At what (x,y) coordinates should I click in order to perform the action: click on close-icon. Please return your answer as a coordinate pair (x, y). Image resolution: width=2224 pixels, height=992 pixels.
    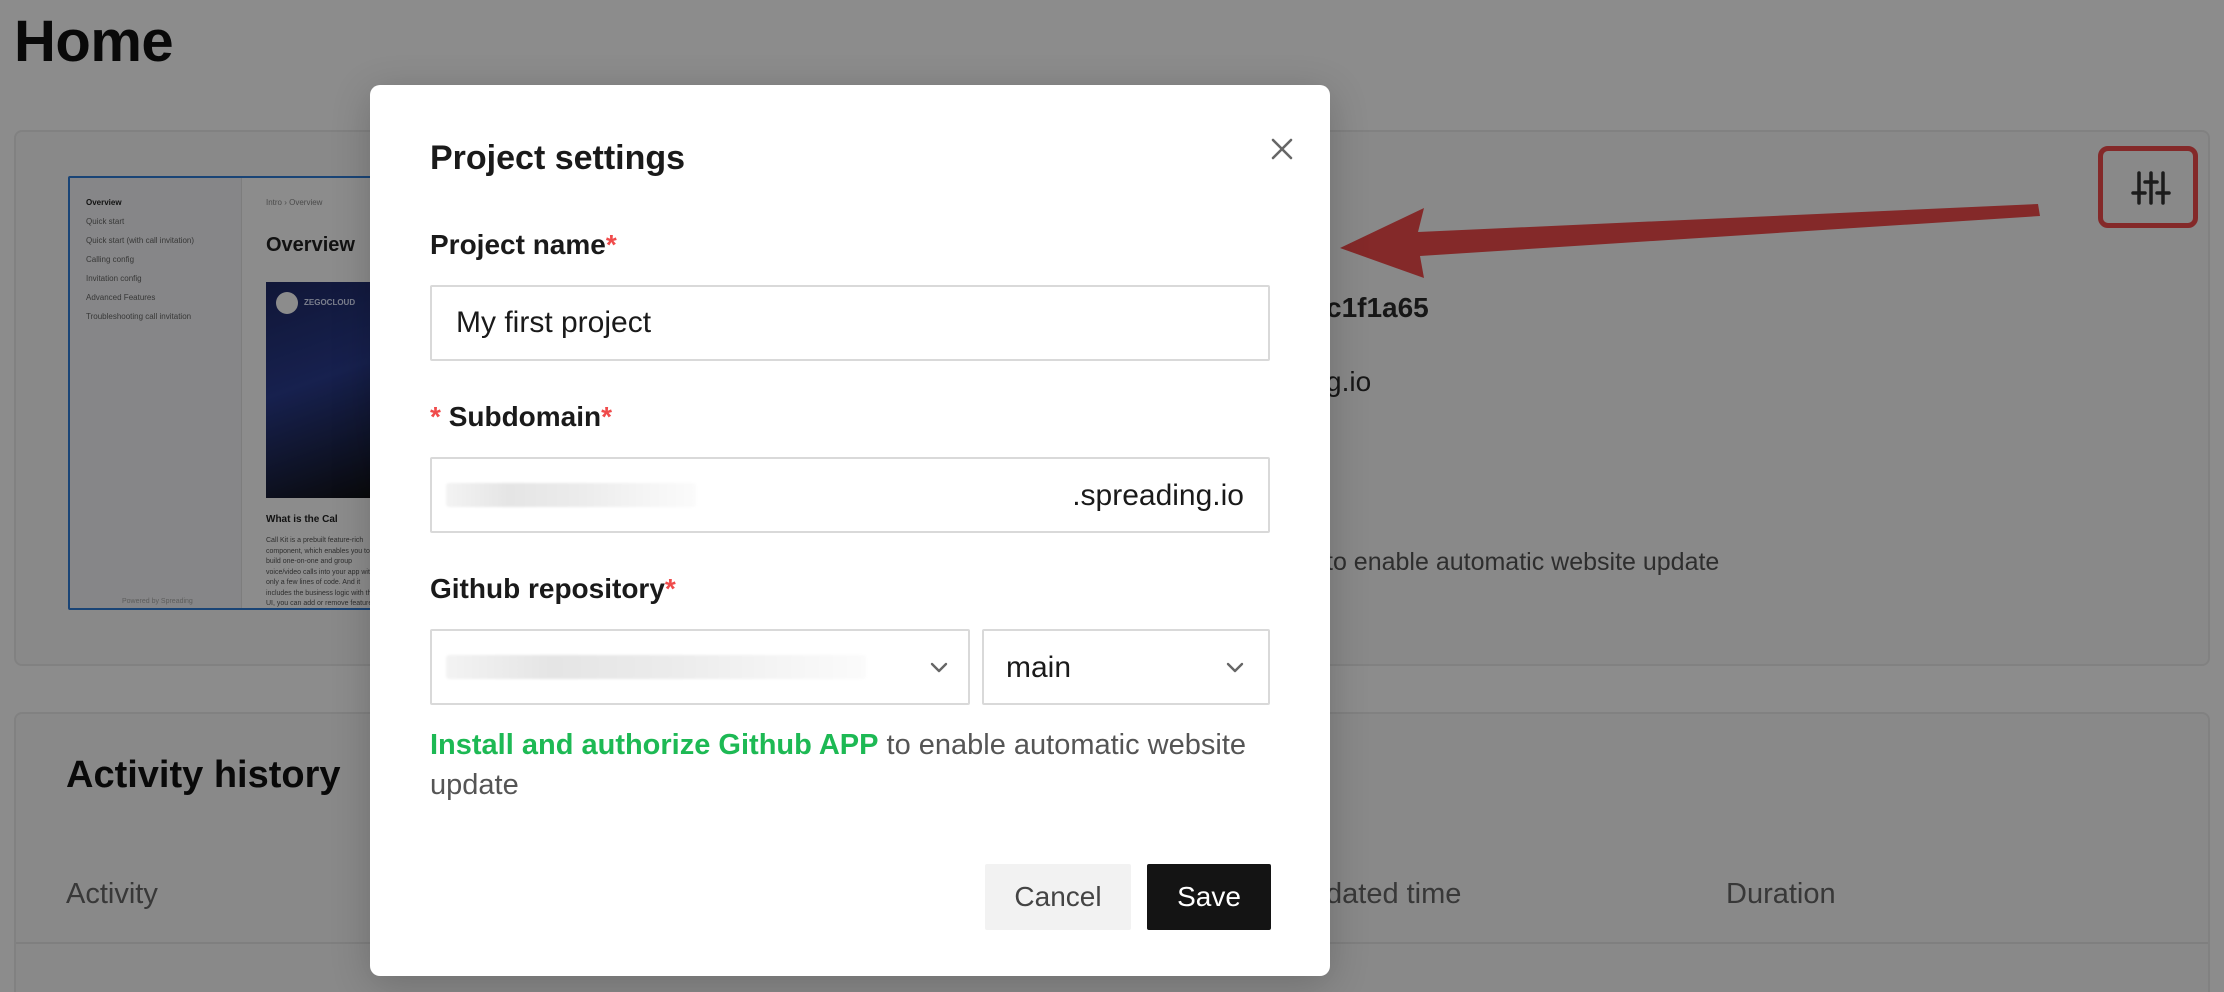
    Looking at the image, I should click on (1282, 149).